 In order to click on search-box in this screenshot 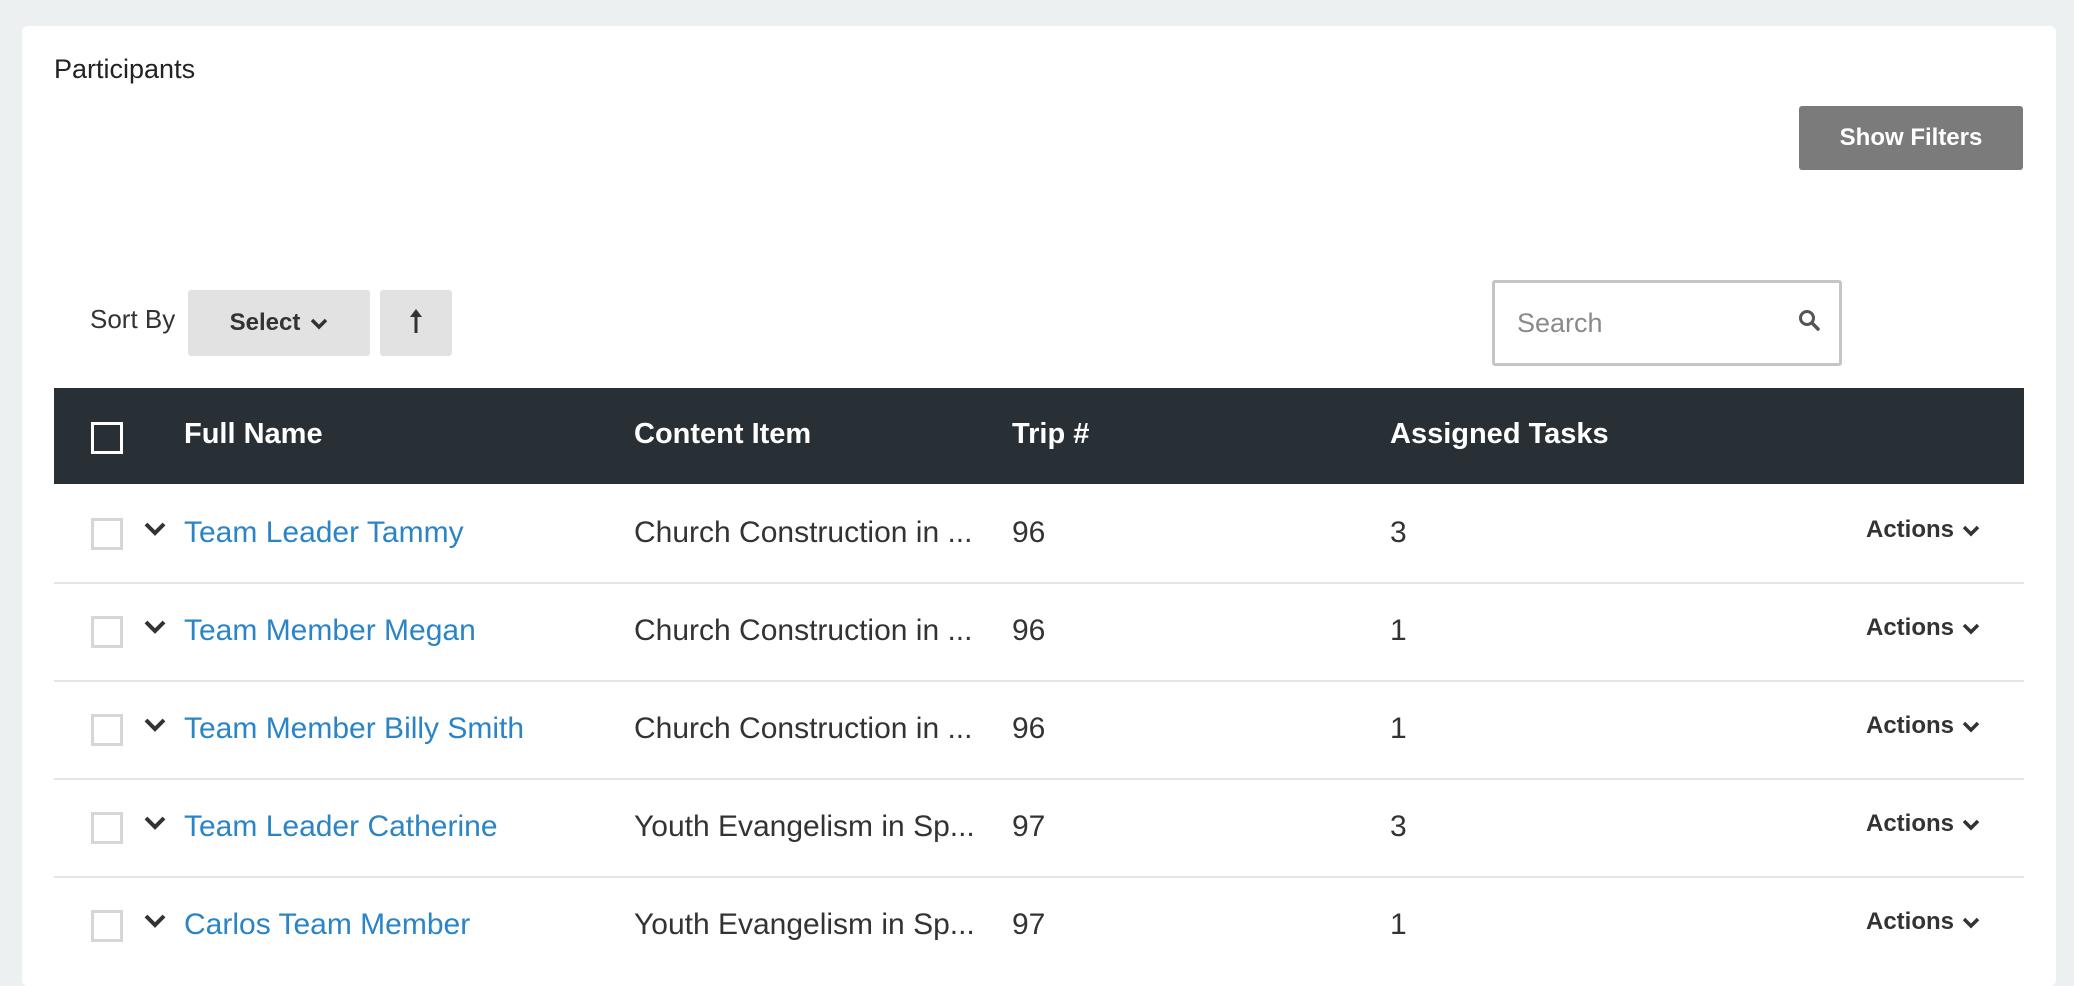, I will do `click(1667, 323)`.